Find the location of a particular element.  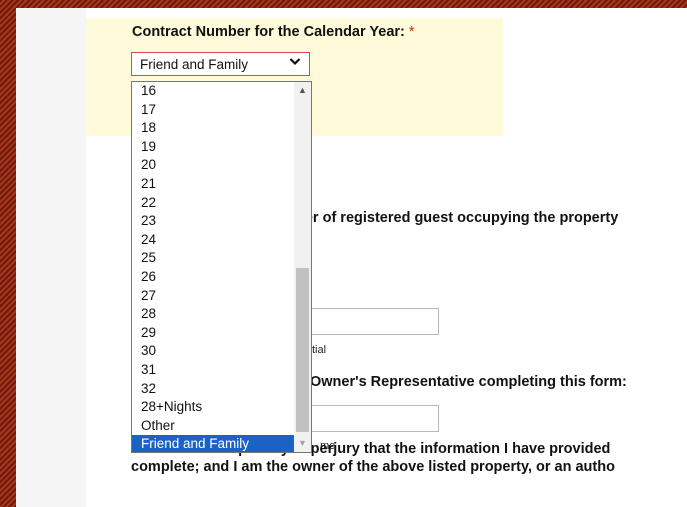

contract-number-label-text: Contract Number for the Calendar Year: is located at coordinates (268, 32).